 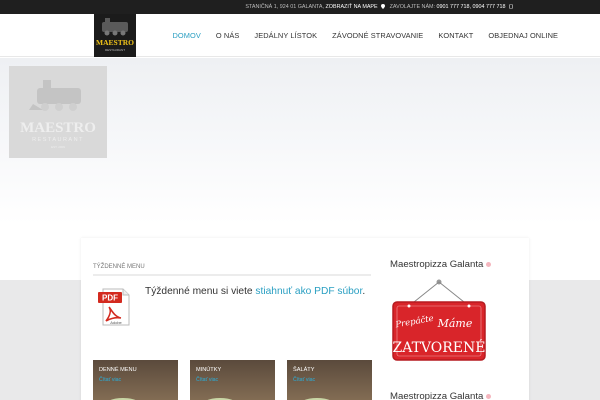 What do you see at coordinates (351, 7) in the screenshot?
I see `map-link: ZOBRAZIŤ NA MAPE` at bounding box center [351, 7].